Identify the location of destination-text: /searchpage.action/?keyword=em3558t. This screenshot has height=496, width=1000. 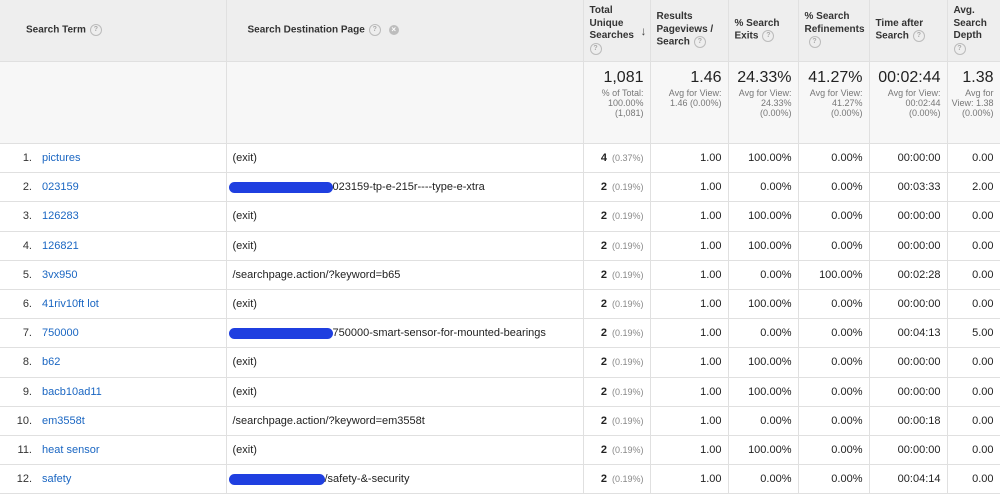
(328, 420).